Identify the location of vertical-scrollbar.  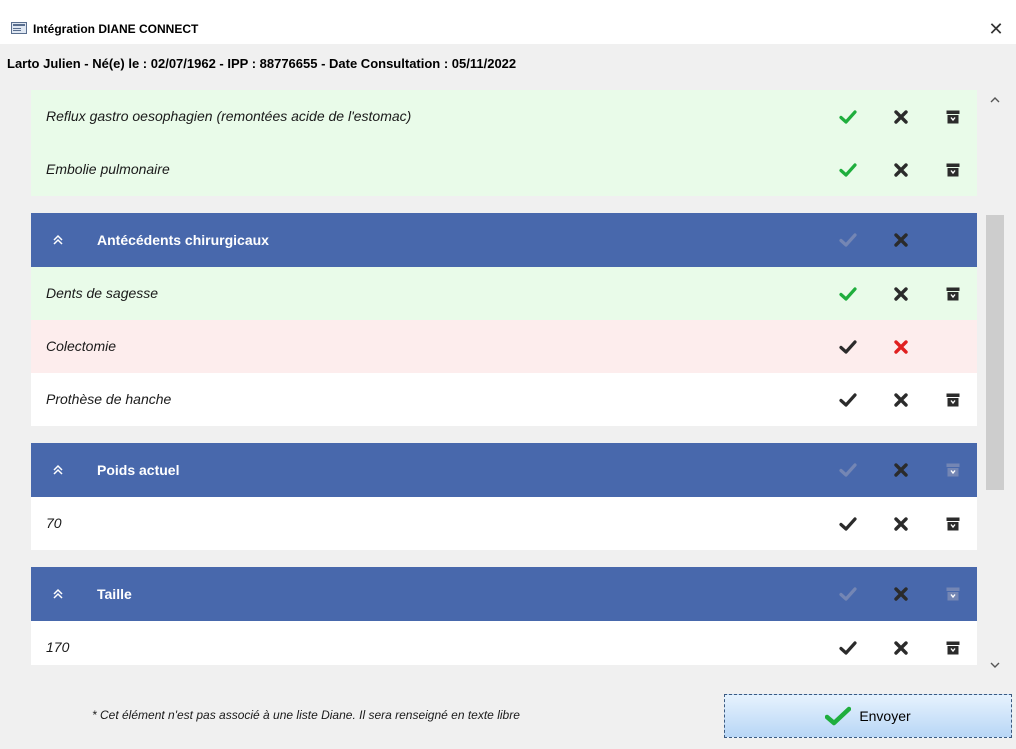
(995, 382).